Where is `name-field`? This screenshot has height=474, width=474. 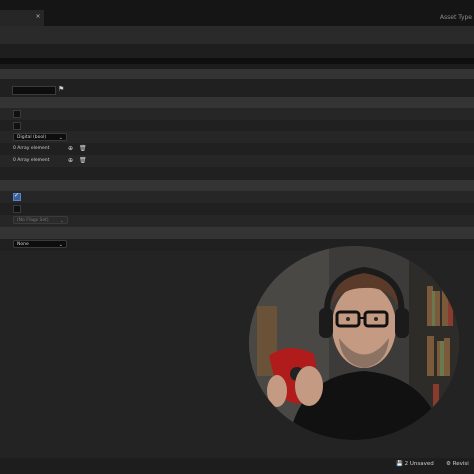
name-field is located at coordinates (34, 90).